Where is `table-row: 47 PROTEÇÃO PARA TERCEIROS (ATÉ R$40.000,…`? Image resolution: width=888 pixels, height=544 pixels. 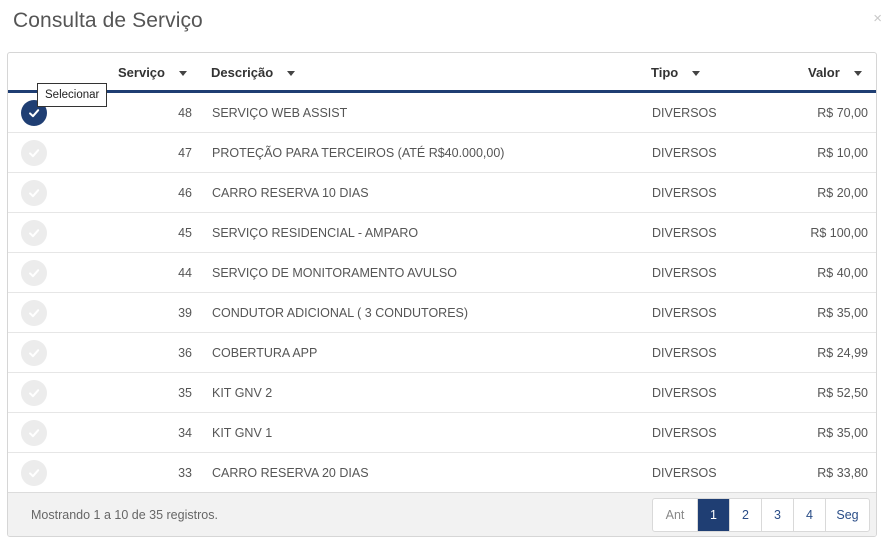 table-row: 47 PROTEÇÃO PARA TERCEIROS (ATÉ R$40.000,… is located at coordinates (442, 153).